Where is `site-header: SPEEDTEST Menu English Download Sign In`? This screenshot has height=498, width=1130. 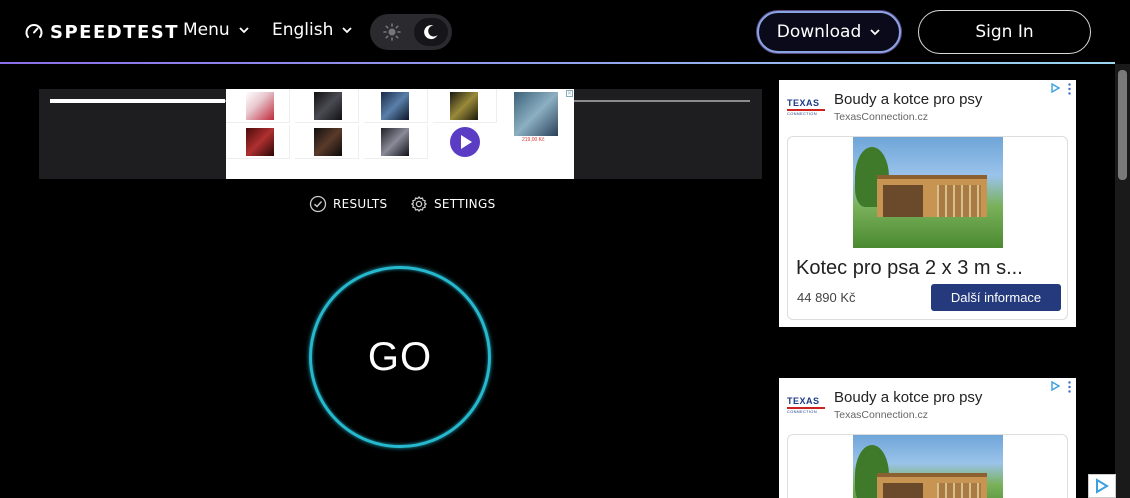
site-header: SPEEDTEST Menu English Download Sign In is located at coordinates (565, 32).